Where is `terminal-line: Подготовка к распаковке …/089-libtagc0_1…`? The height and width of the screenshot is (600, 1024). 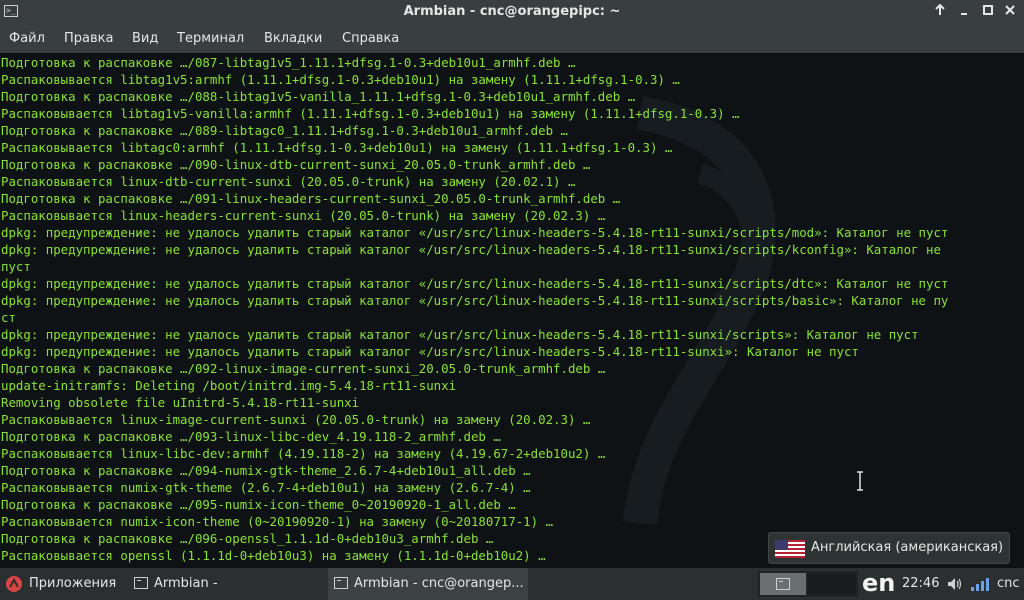 terminal-line: Подготовка к распаковке …/089-libtagc0_1… is located at coordinates (284, 130).